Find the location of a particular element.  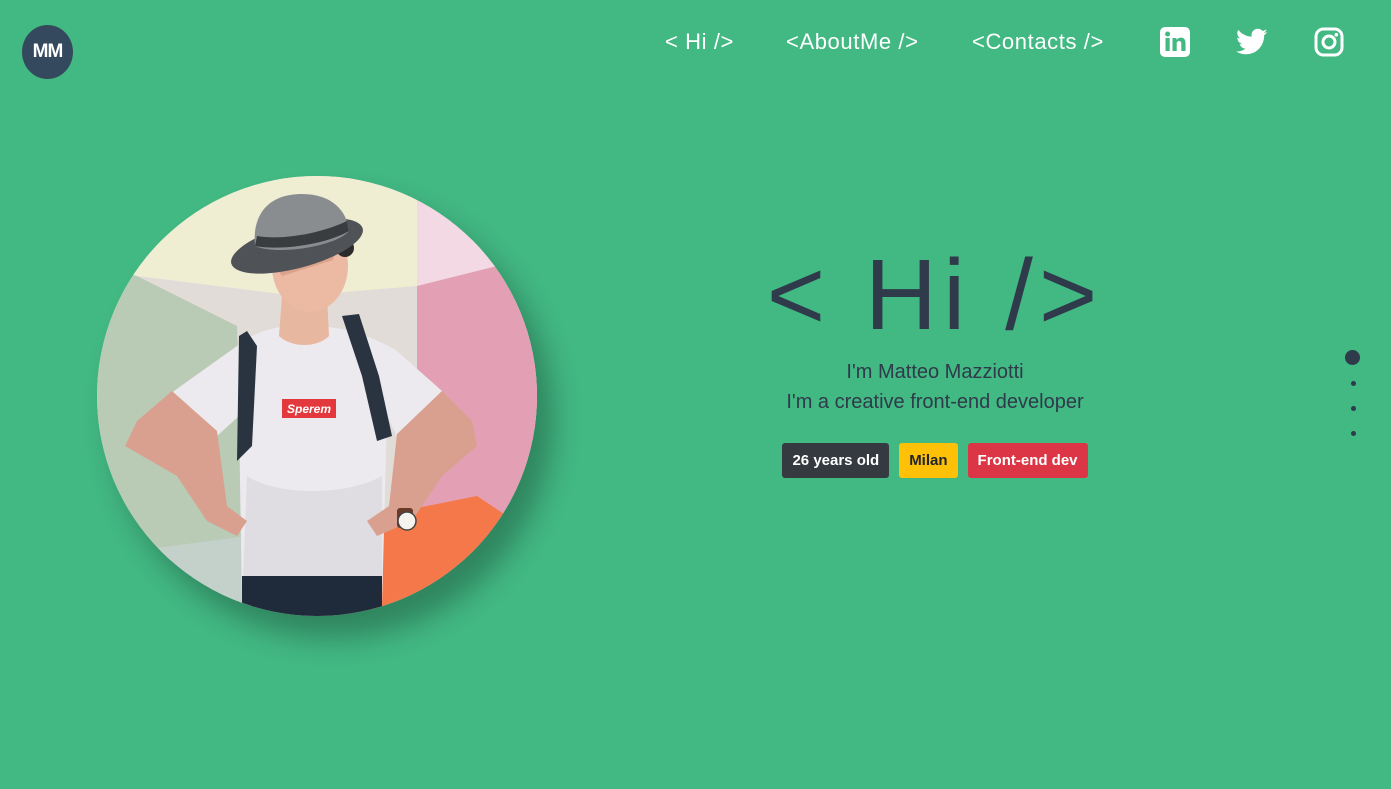

shirt-logo-text: Sperem is located at coordinates (309, 409).